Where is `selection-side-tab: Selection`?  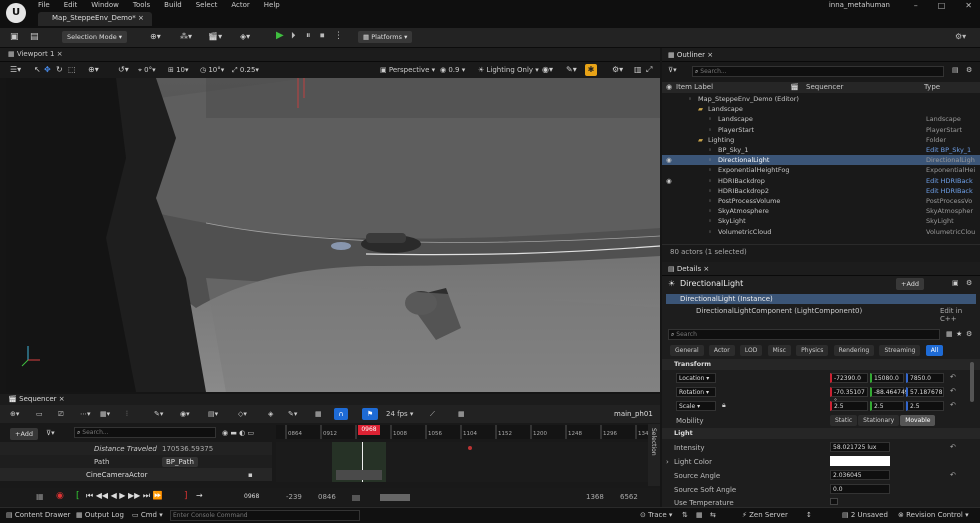 selection-side-tab: Selection is located at coordinates (654, 455).